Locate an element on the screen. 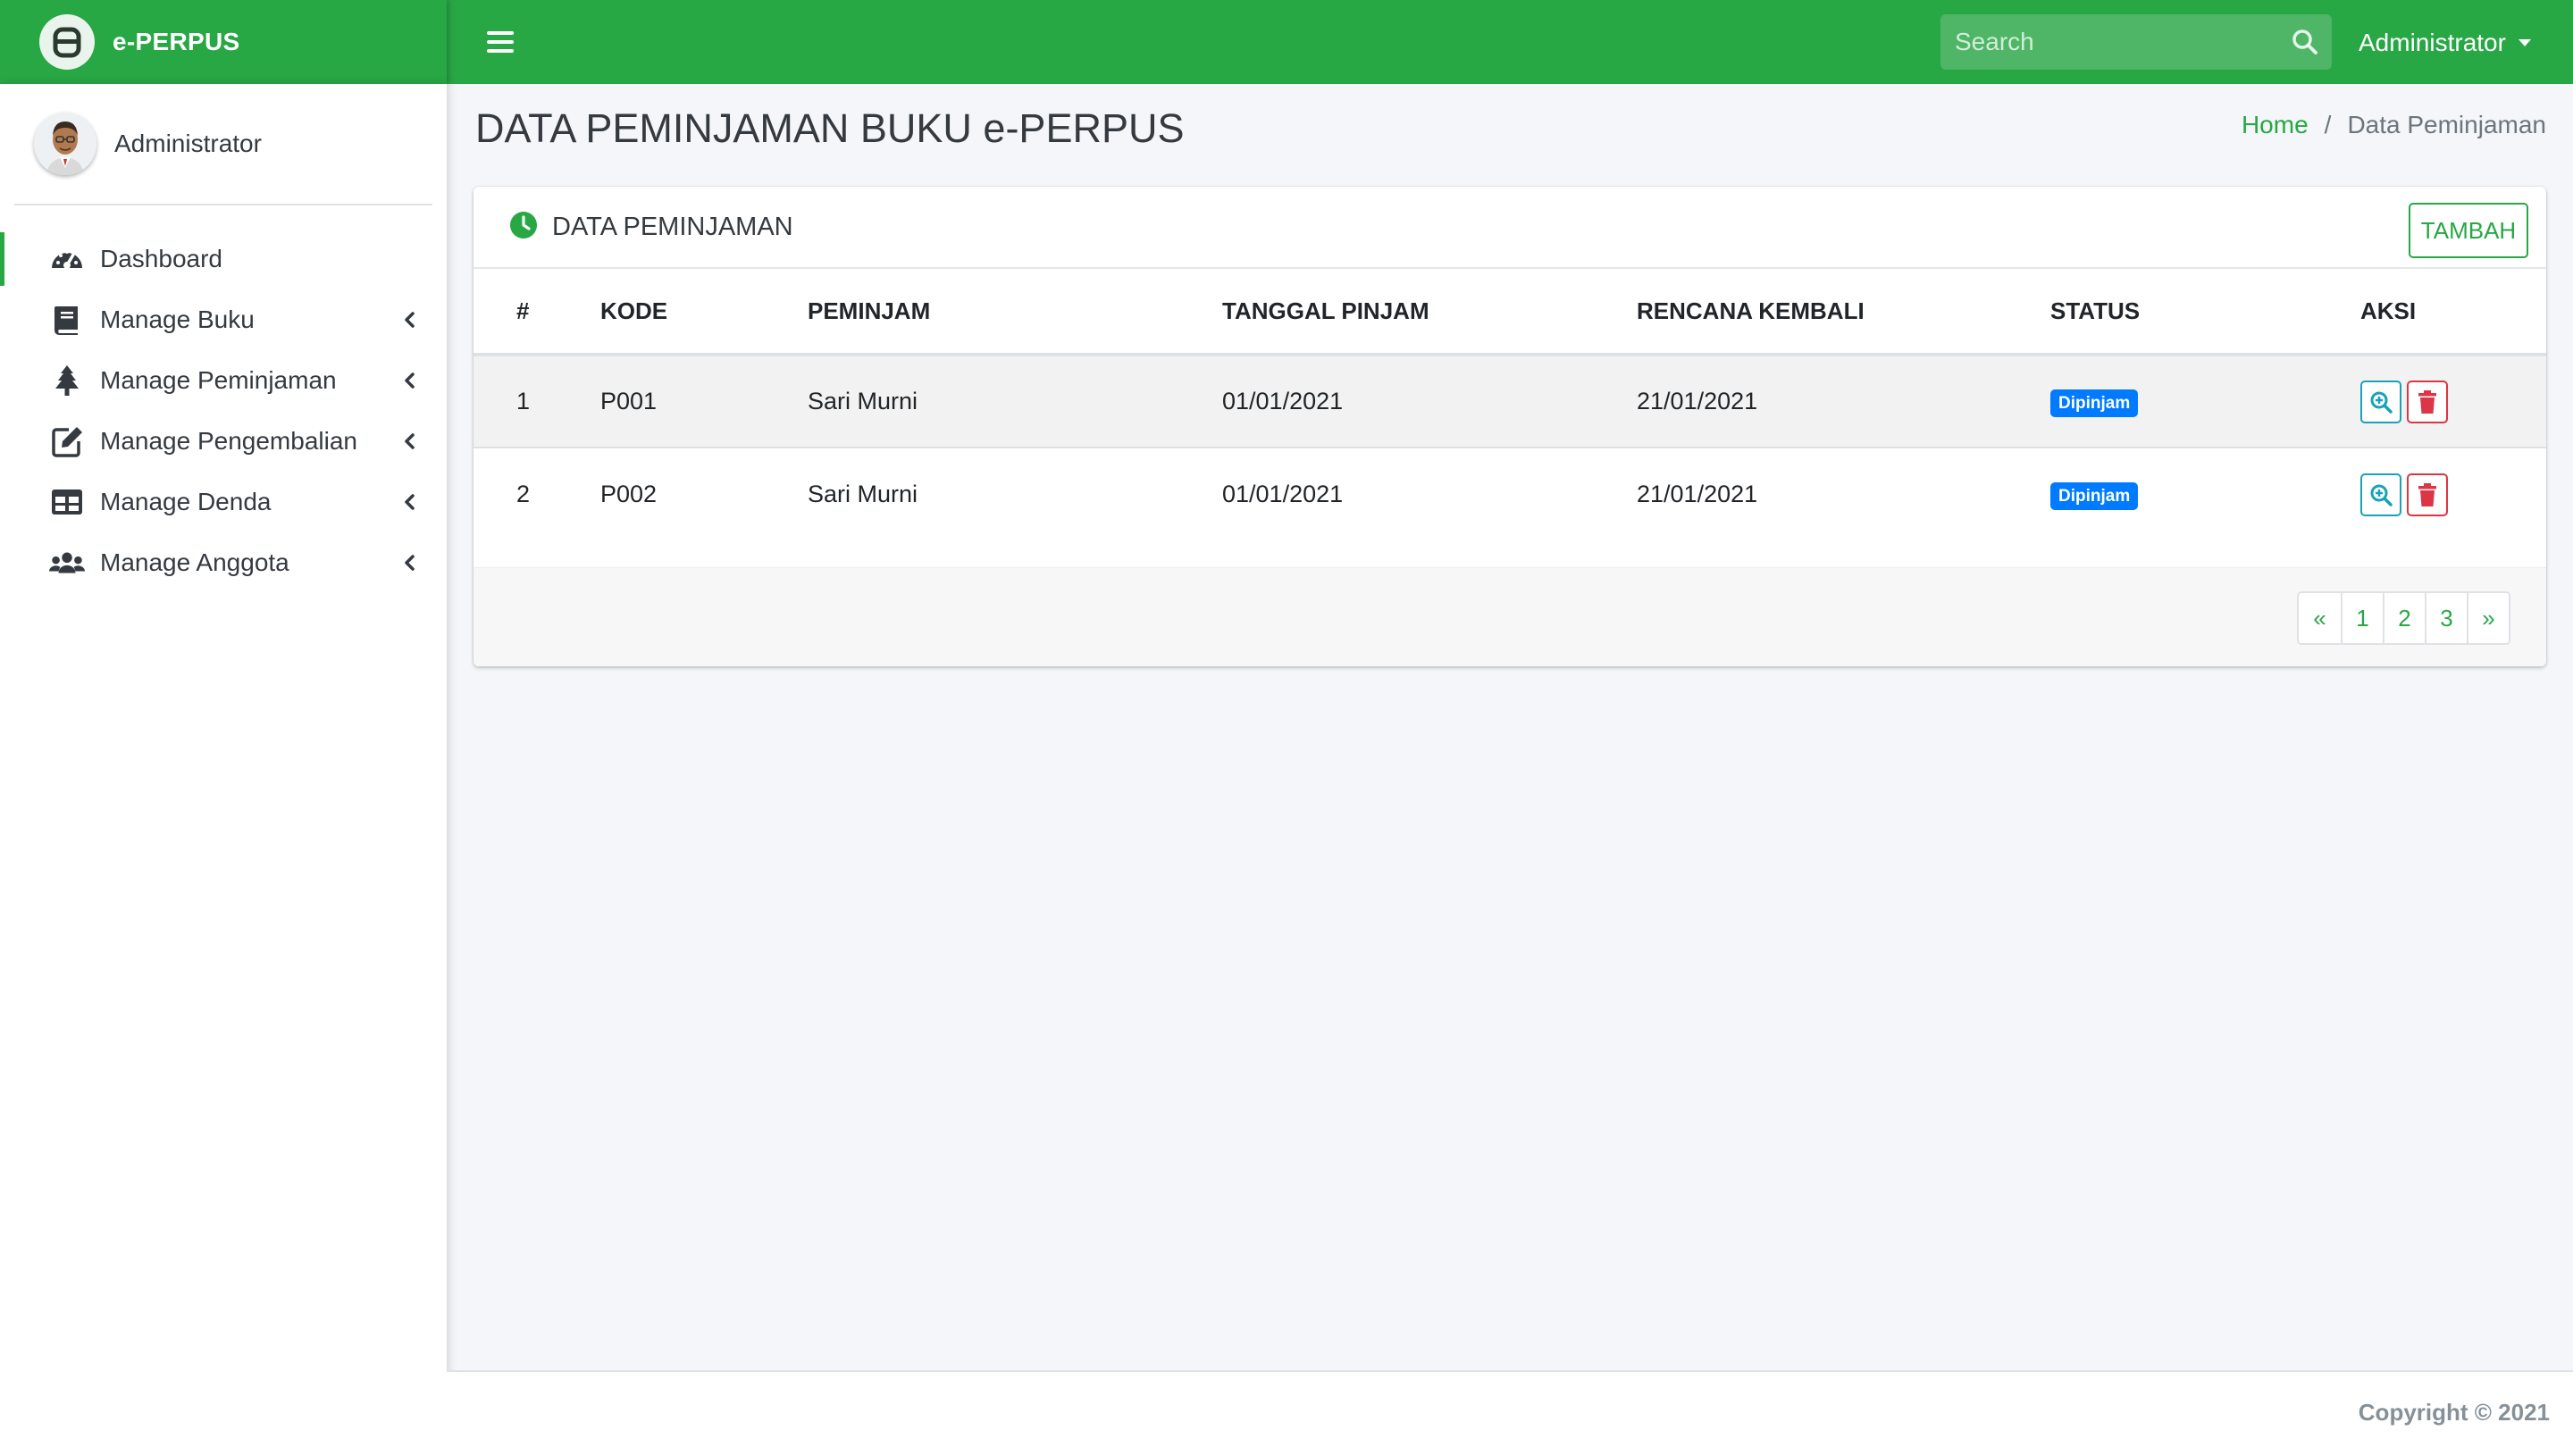 This screenshot has width=2573, height=1456. column-header: KODE is located at coordinates (704, 312).